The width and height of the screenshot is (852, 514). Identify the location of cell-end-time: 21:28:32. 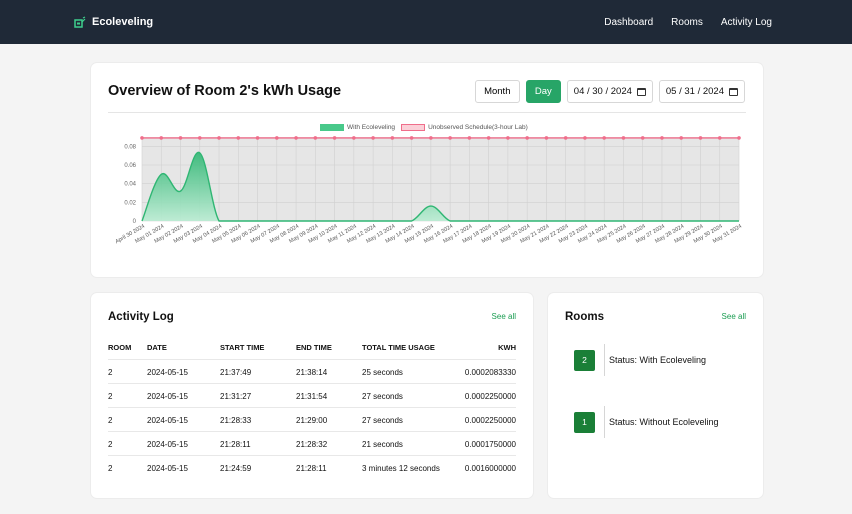
(312, 444).